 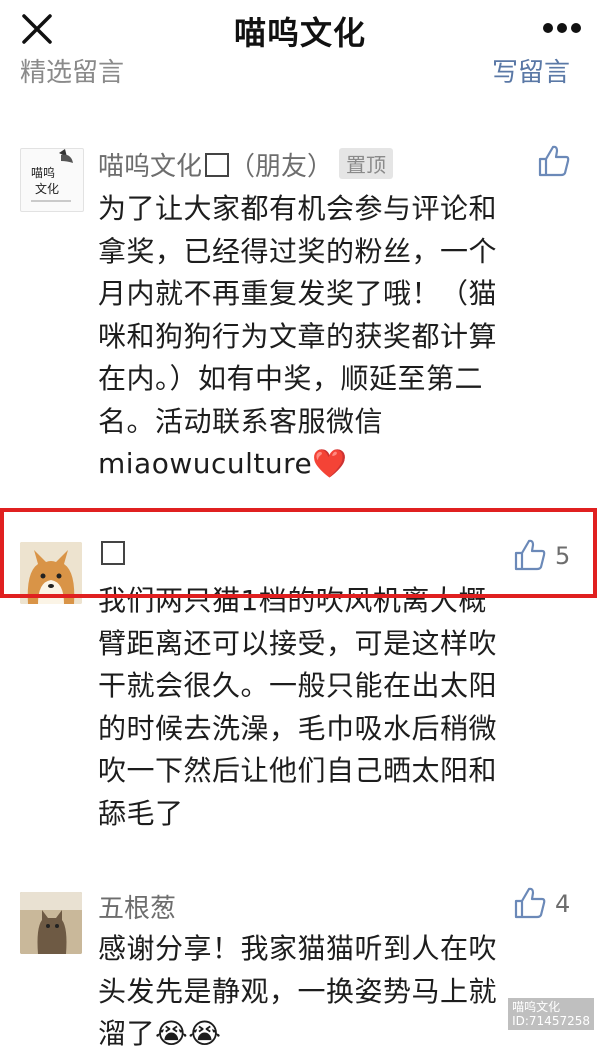 What do you see at coordinates (298, 336) in the screenshot?
I see `comment-line: 咪和狗狗行为文章的获奖都计算` at bounding box center [298, 336].